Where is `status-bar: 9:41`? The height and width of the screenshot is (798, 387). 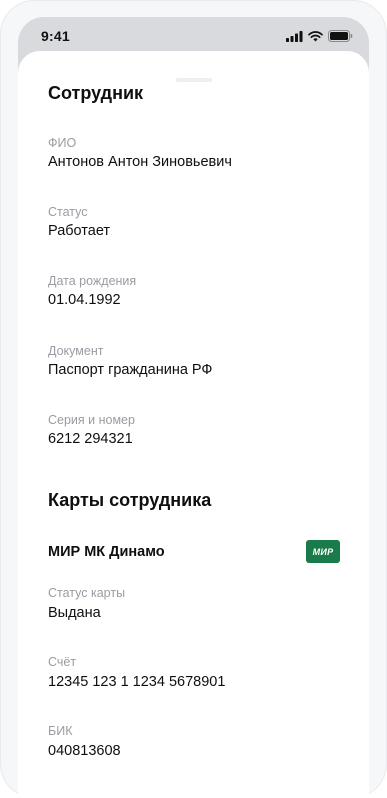 status-bar: 9:41 is located at coordinates (193, 36).